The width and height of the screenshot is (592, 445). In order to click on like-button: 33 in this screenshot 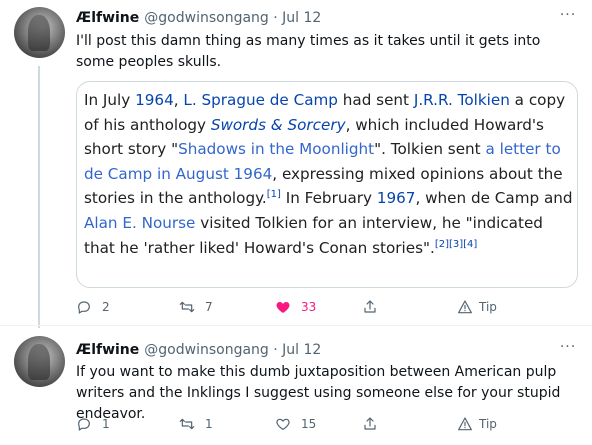, I will do `click(295, 307)`.